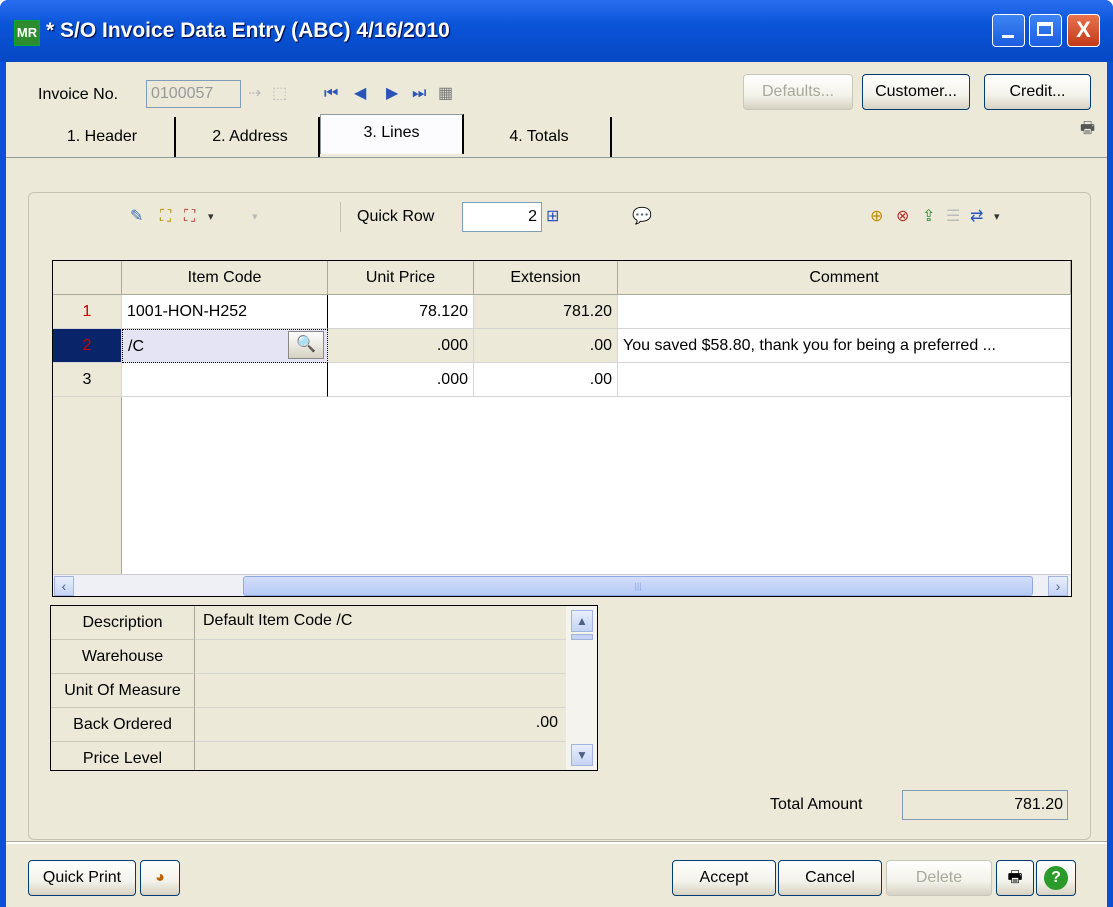 The width and height of the screenshot is (1113, 907). Describe the element at coordinates (953, 216) in the screenshot. I see `move-row-down-icon: ☰` at that location.